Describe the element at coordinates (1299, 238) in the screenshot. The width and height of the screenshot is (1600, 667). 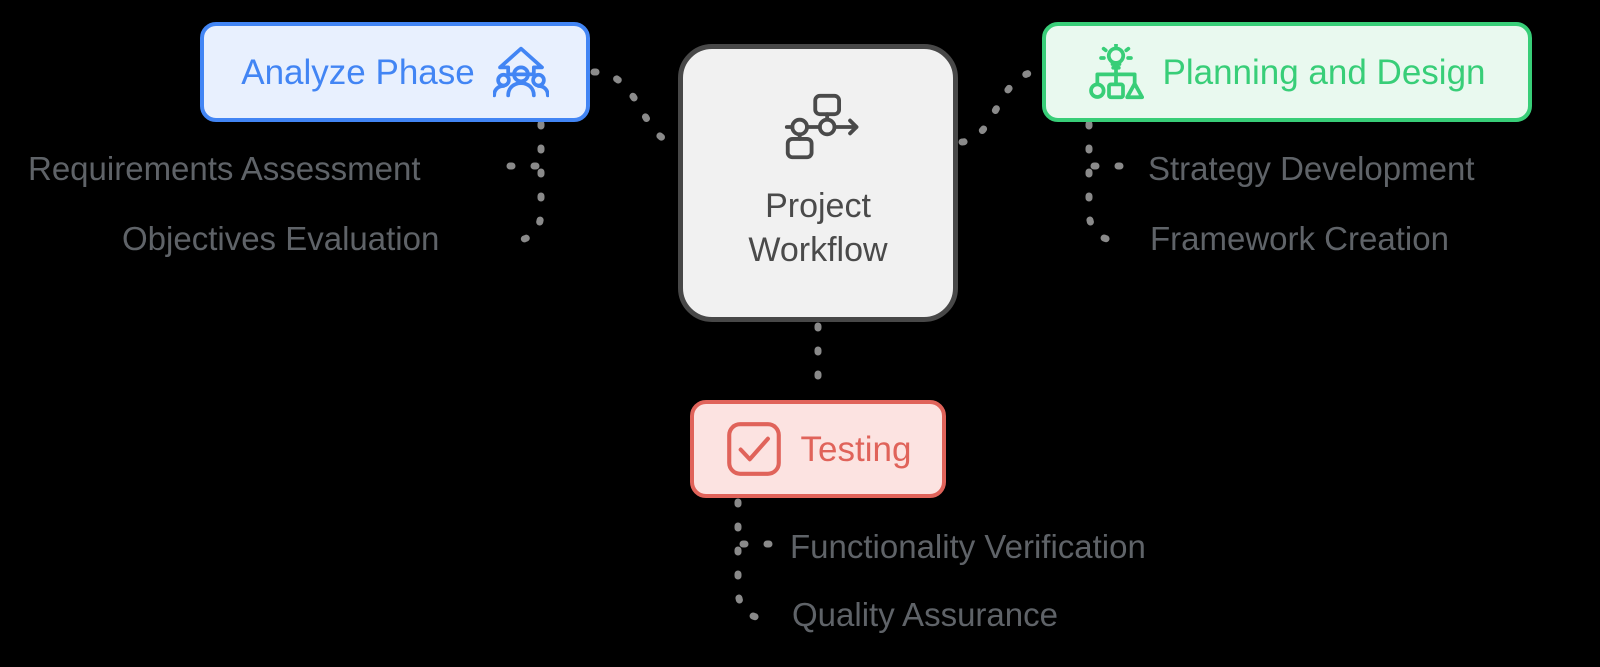
I see `sub-label-framework-creation: Framework Creation` at that location.